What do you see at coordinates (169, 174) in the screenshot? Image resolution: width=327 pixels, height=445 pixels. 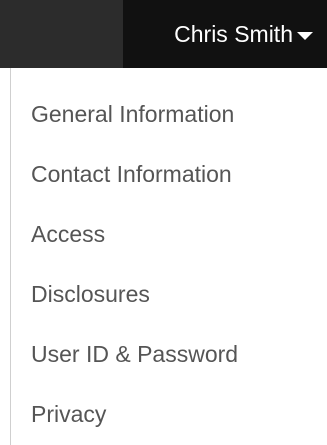 I see `menu-item-contact-information: Contact Information` at bounding box center [169, 174].